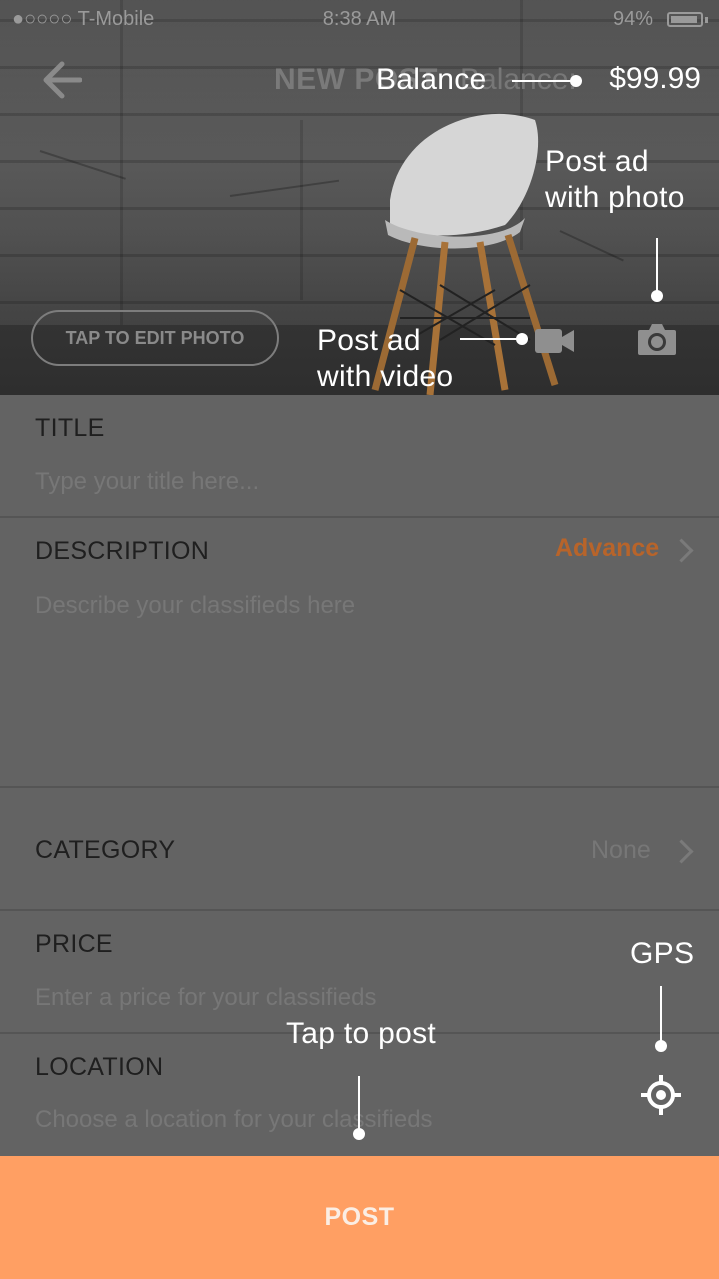 The width and height of the screenshot is (719, 1279). Describe the element at coordinates (361, 1033) in the screenshot. I see `post-annotation: Tap to post` at that location.